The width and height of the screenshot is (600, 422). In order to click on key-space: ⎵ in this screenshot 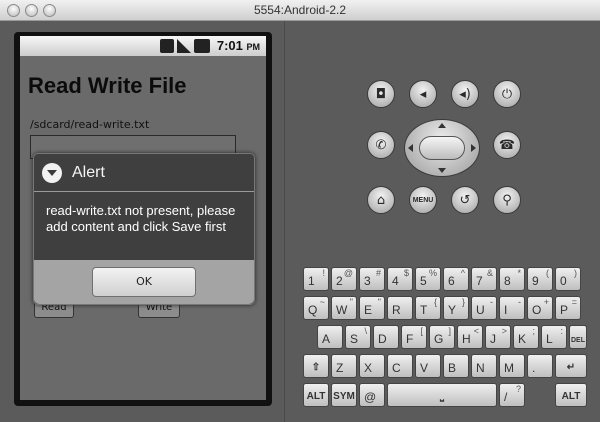, I will do `click(442, 395)`.